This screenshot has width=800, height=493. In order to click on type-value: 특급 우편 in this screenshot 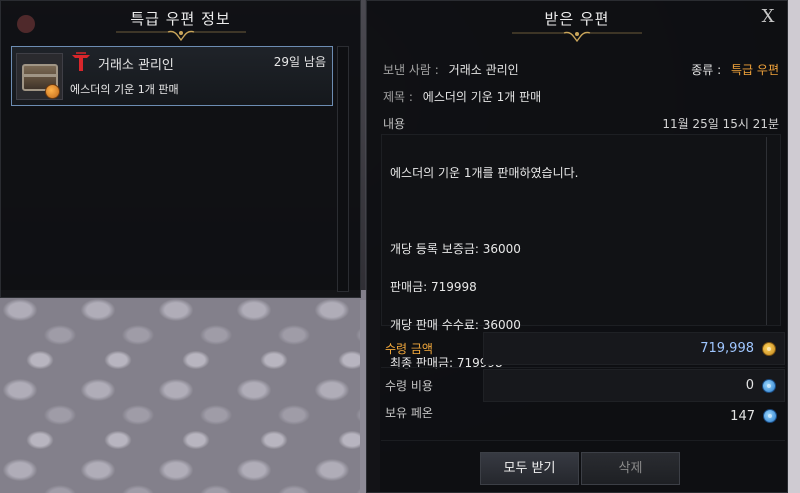, I will do `click(755, 70)`.